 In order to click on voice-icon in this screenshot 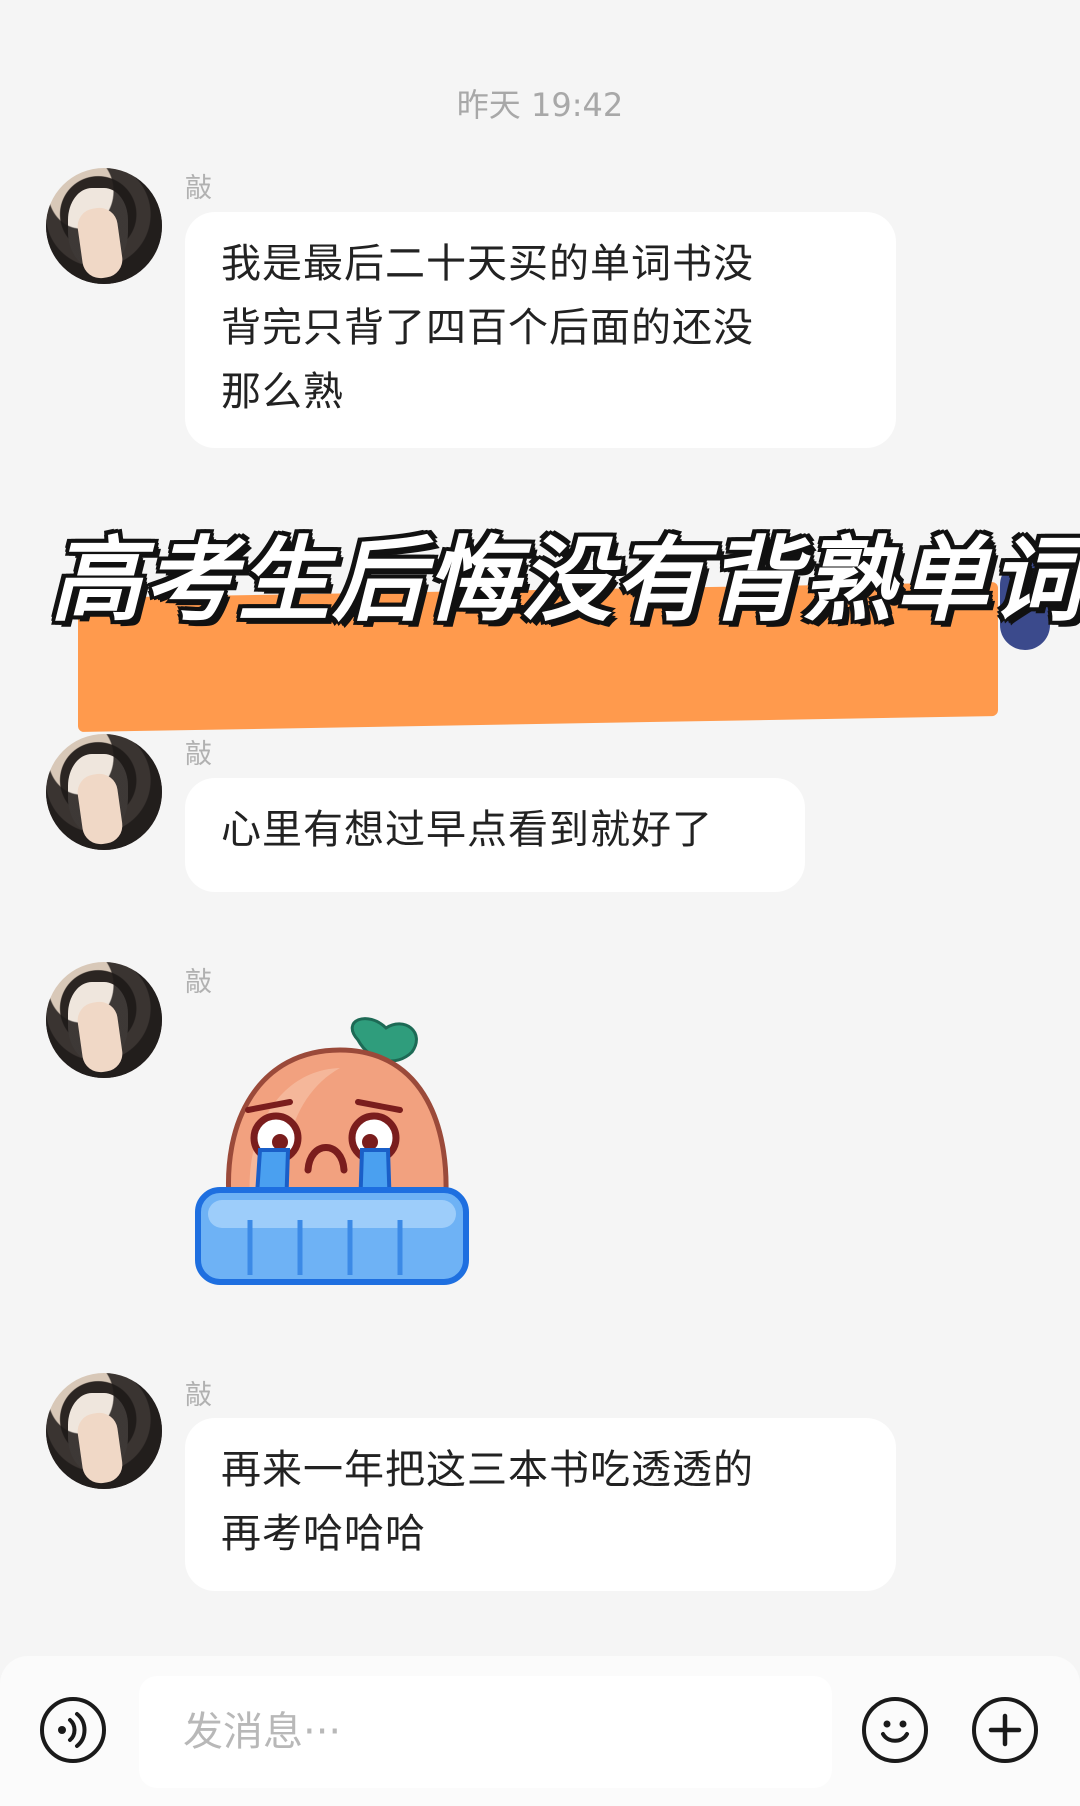, I will do `click(73, 1730)`.